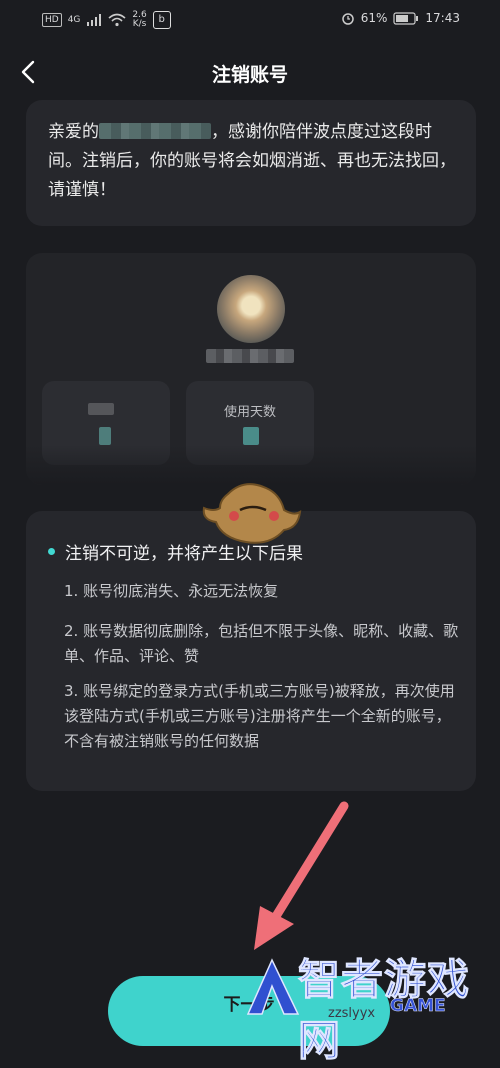 This screenshot has width=500, height=1068. I want to click on watermark: 智者游戏网 zzslyyx GAME, so click(370, 1003).